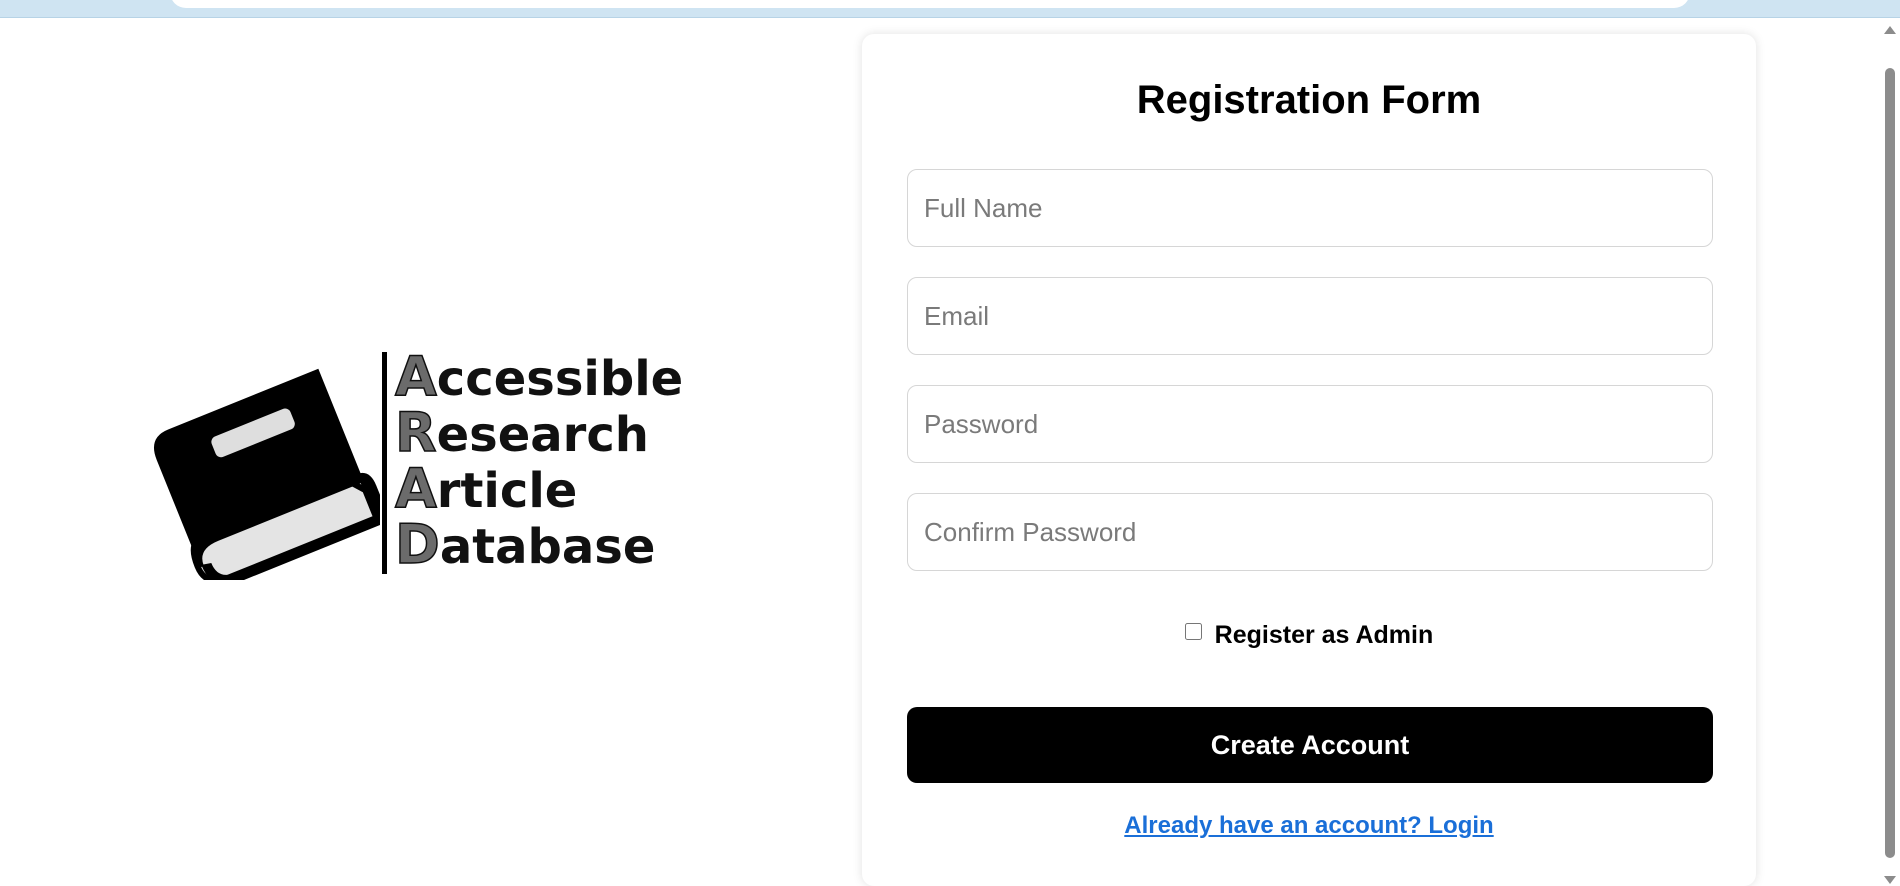 This screenshot has width=1900, height=886. I want to click on logo-divider, so click(384, 463).